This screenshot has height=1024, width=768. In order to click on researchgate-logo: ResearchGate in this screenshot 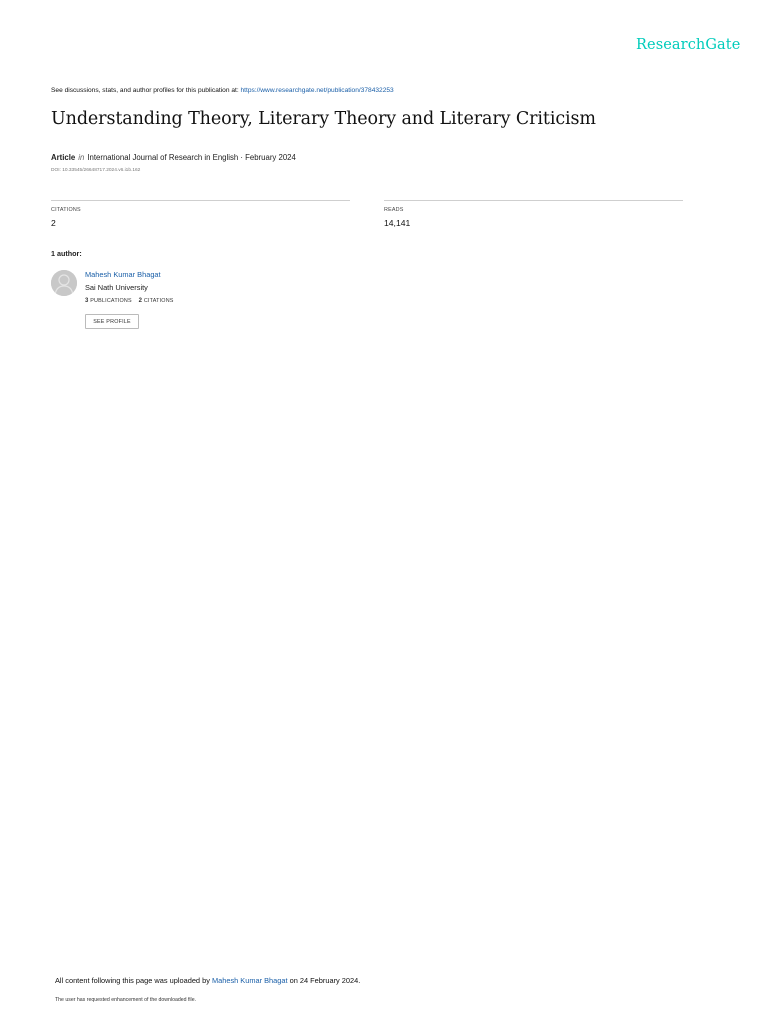, I will do `click(688, 45)`.